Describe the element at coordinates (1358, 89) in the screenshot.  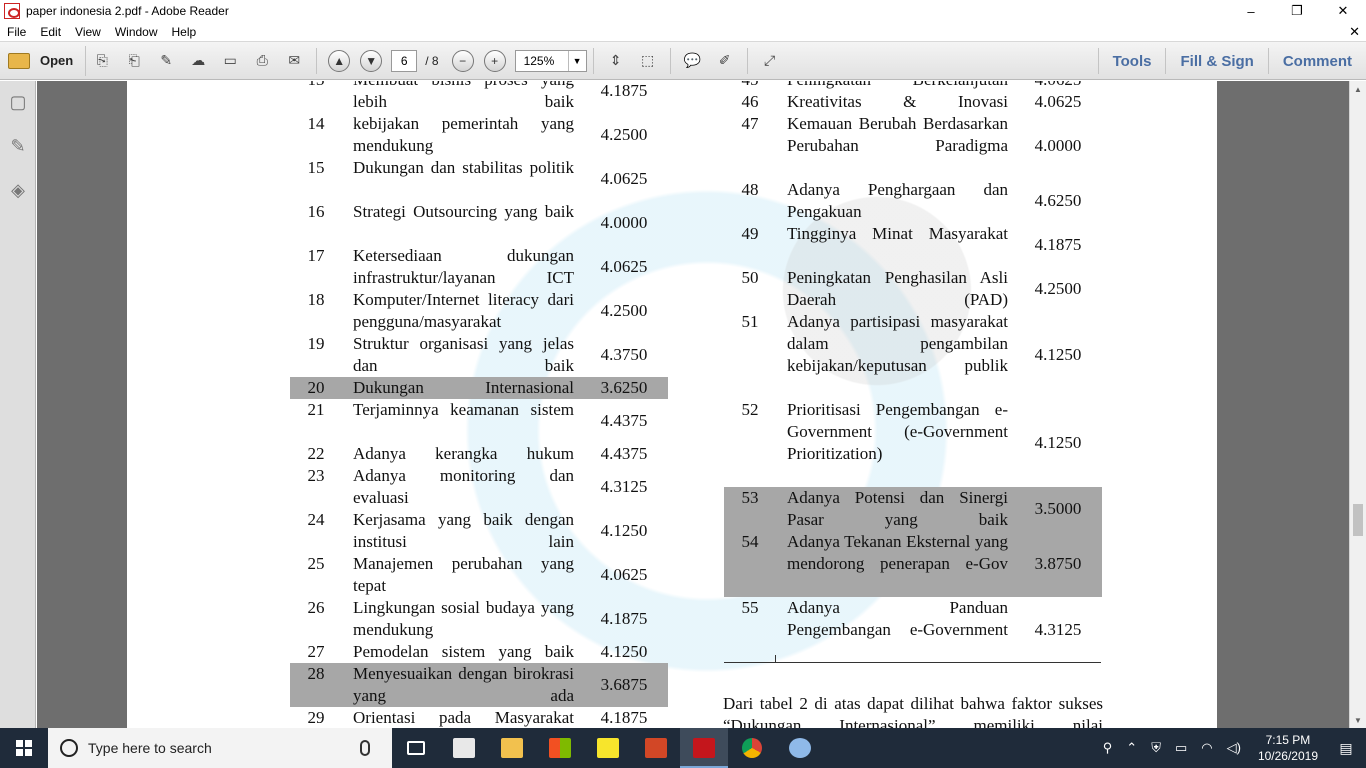
I see `scroll-up-icon: ▲` at that location.